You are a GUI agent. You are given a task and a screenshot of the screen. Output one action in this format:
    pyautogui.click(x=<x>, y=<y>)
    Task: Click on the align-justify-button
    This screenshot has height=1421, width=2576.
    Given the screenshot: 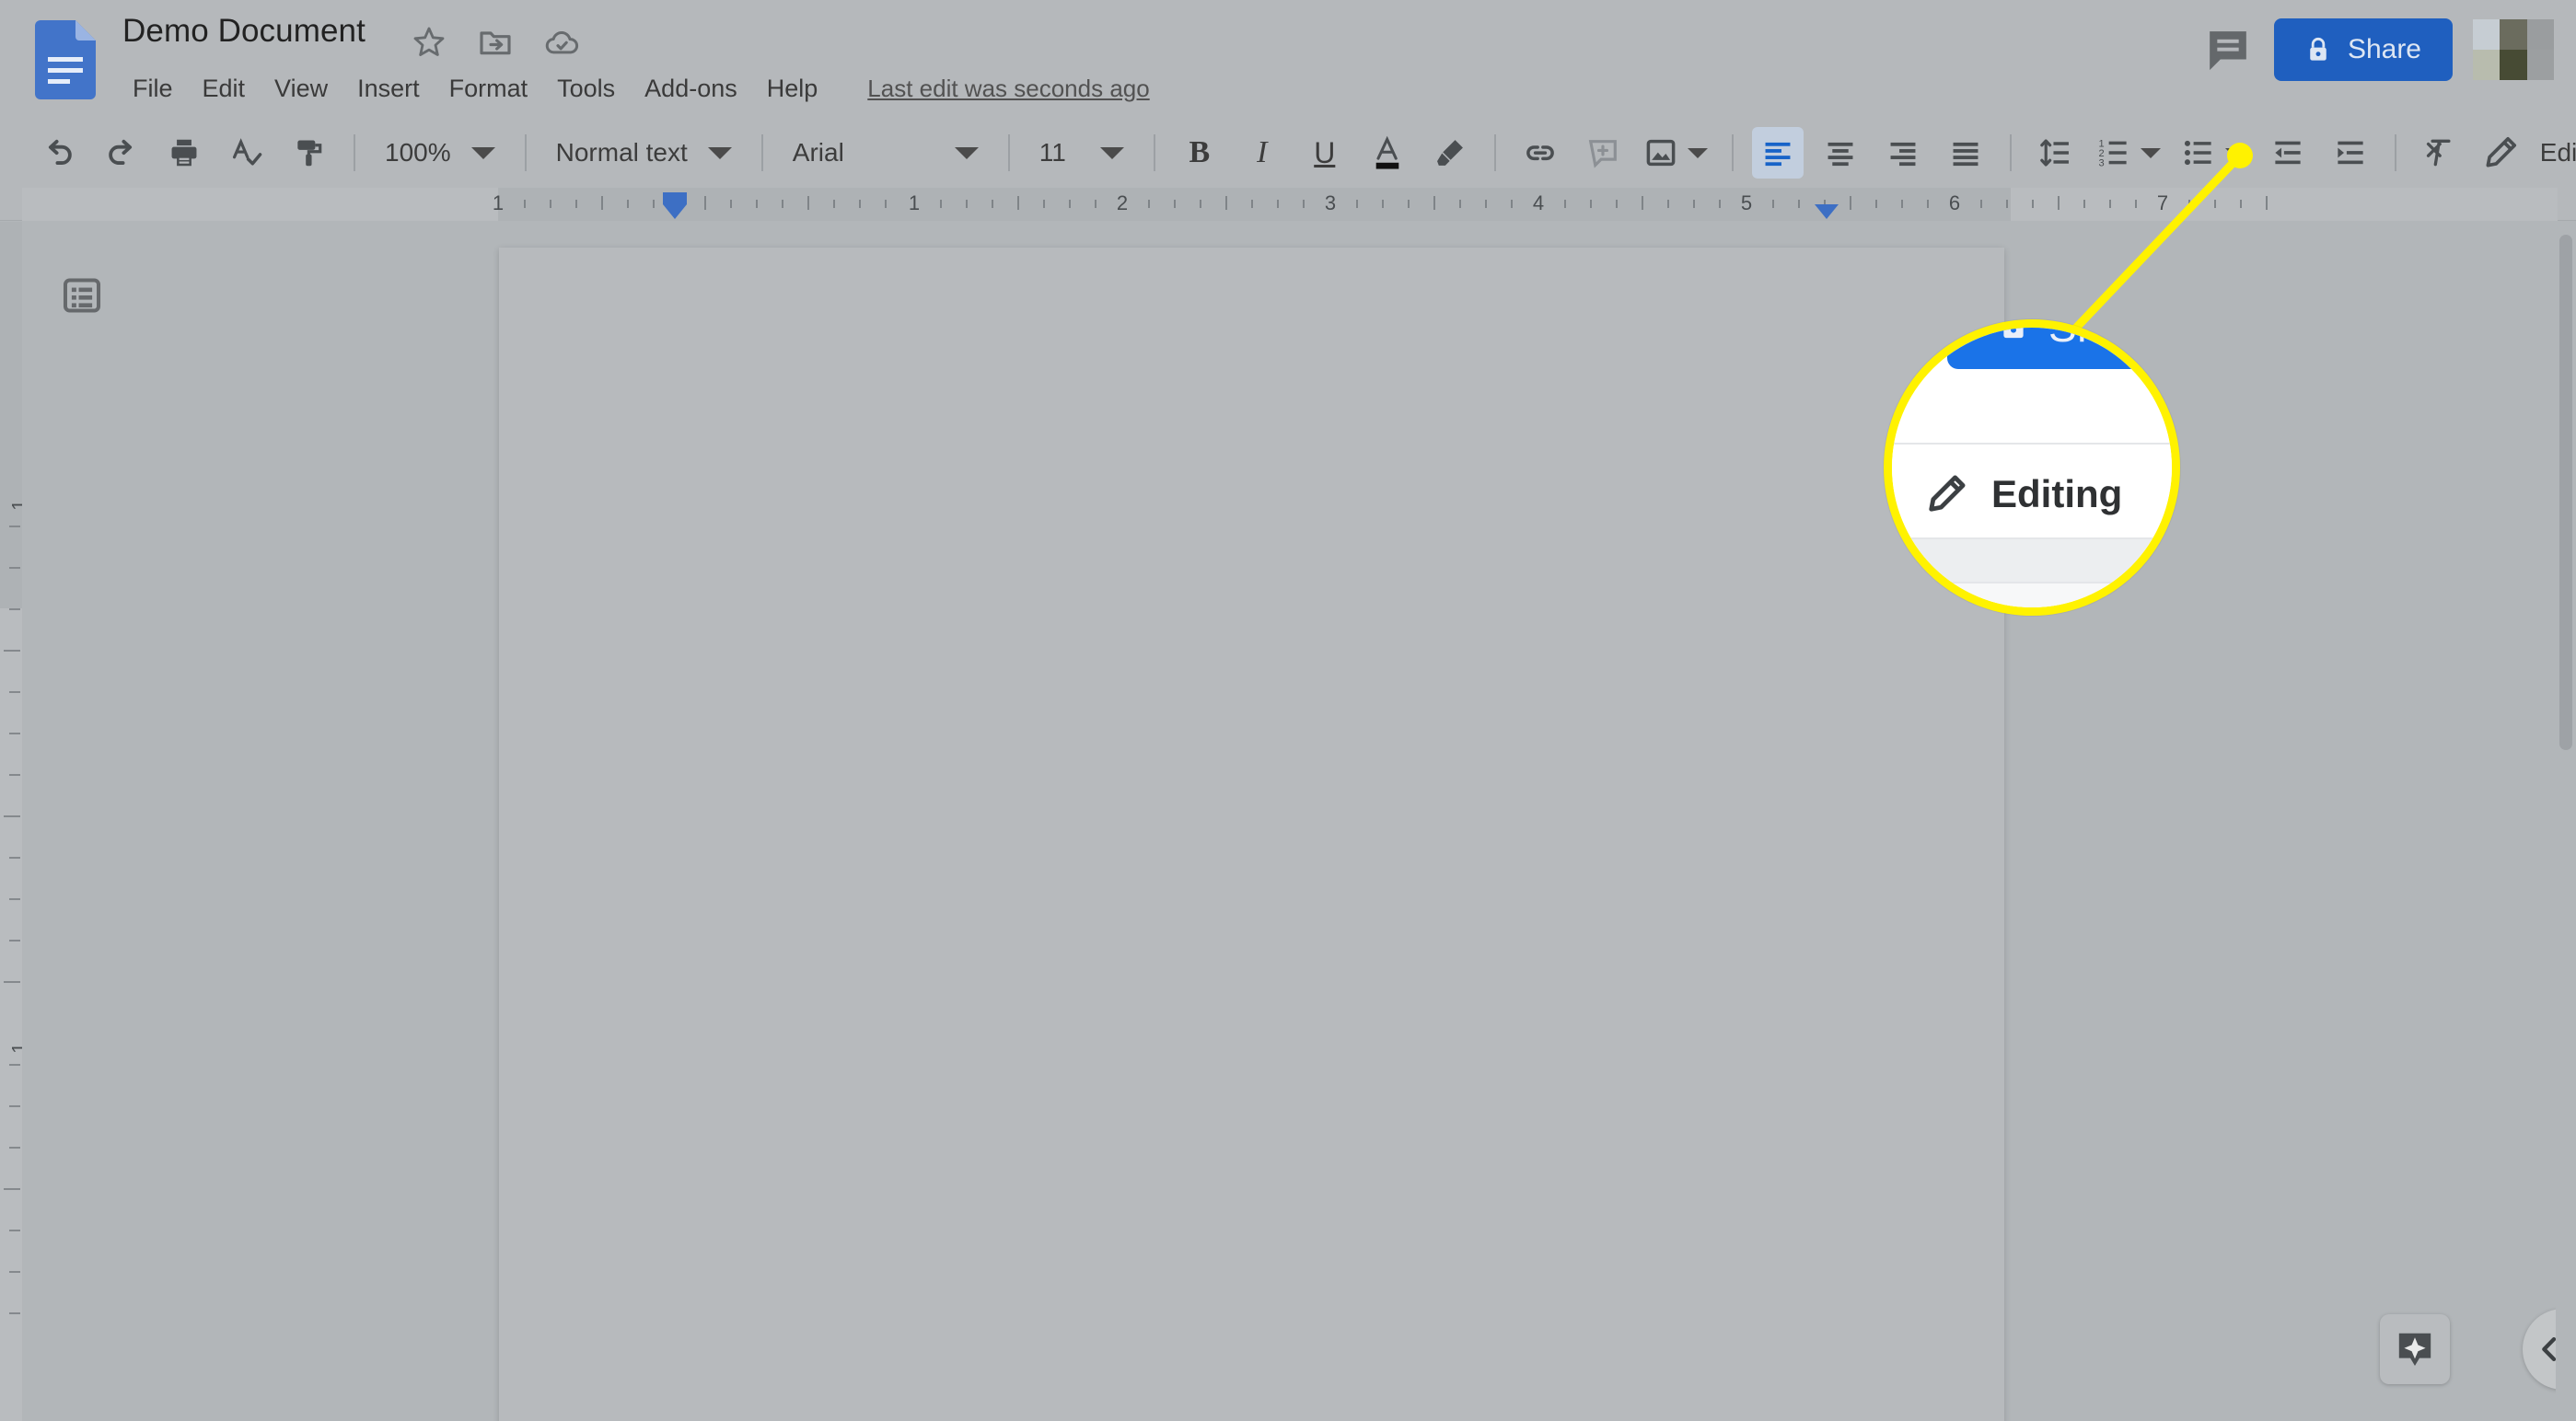 What is the action you would take?
    pyautogui.click(x=1965, y=153)
    